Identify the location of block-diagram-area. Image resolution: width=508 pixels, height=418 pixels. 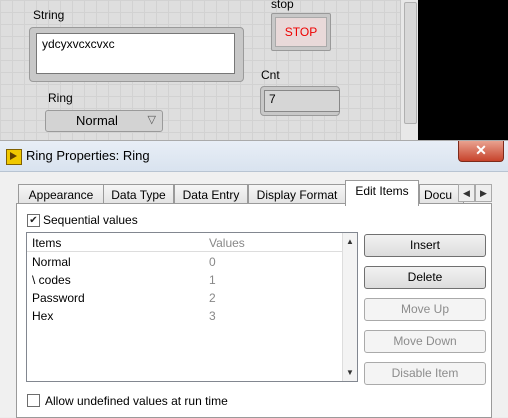
(463, 70).